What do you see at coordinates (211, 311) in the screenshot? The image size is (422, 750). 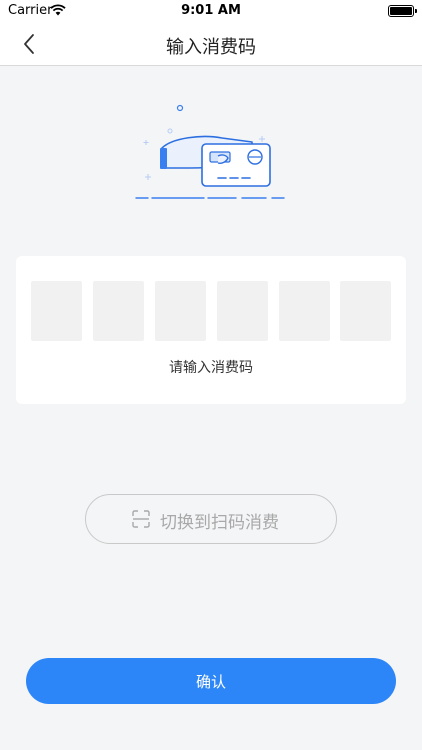 I see `code-boxes` at bounding box center [211, 311].